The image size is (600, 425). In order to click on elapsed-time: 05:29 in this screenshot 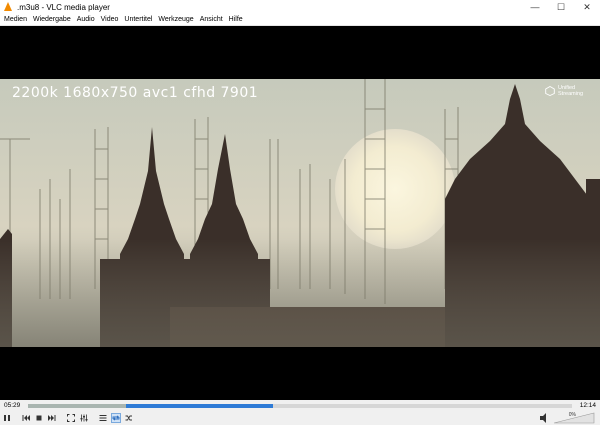, I will do `click(12, 405)`.